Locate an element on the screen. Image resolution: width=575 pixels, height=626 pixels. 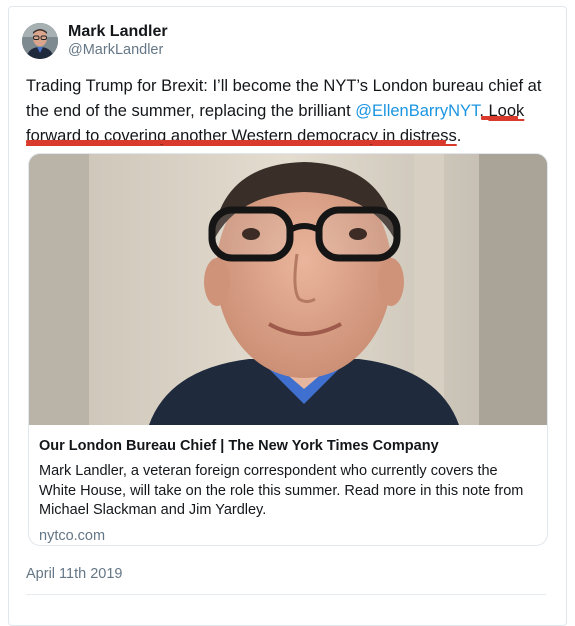
mention-link: @EllenBarryNYT is located at coordinates (417, 111).